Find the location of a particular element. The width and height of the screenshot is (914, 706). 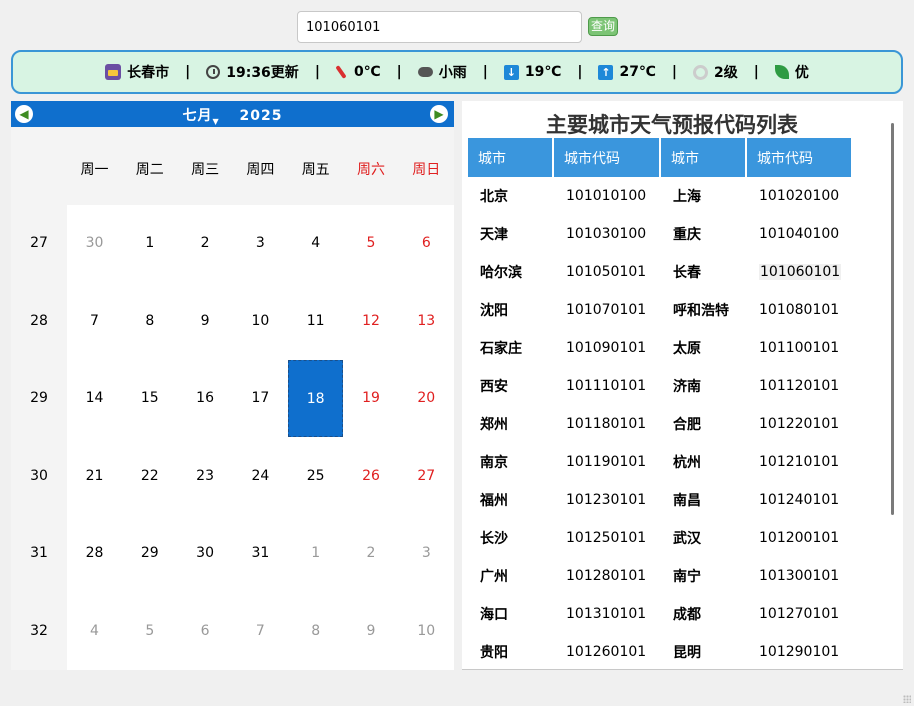

calendar-day: 17 is located at coordinates (260, 398).